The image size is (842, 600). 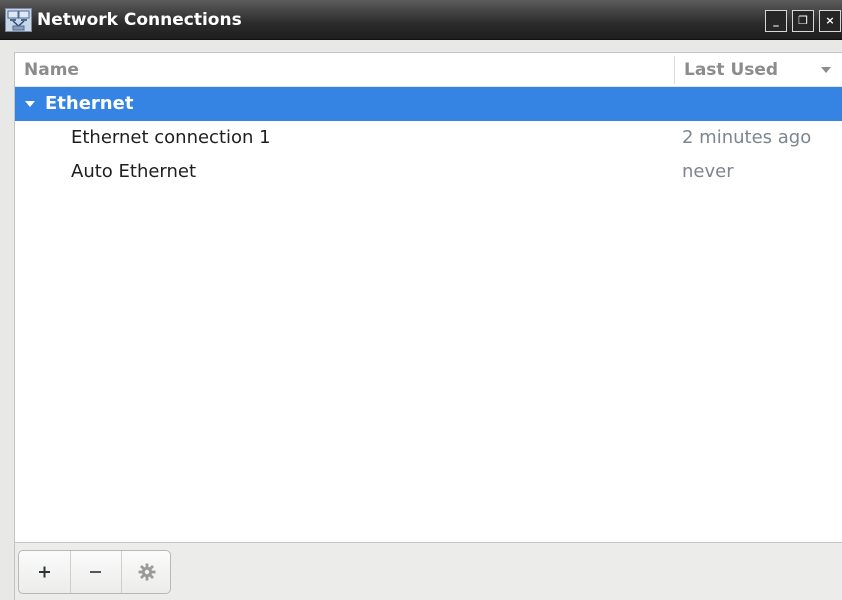 I want to click on plus-icon, so click(x=44, y=572).